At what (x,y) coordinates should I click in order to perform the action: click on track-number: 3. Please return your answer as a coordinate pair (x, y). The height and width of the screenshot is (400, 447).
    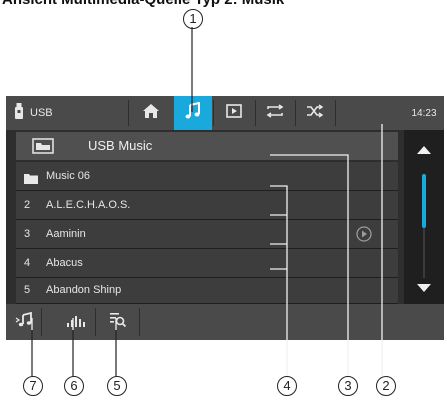
    Looking at the image, I should click on (27, 234).